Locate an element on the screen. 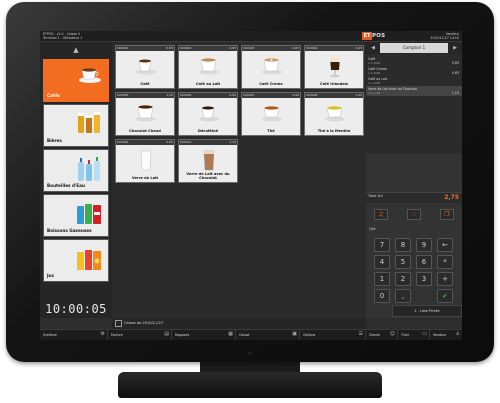  copy-icon: ❐ is located at coordinates (447, 214).